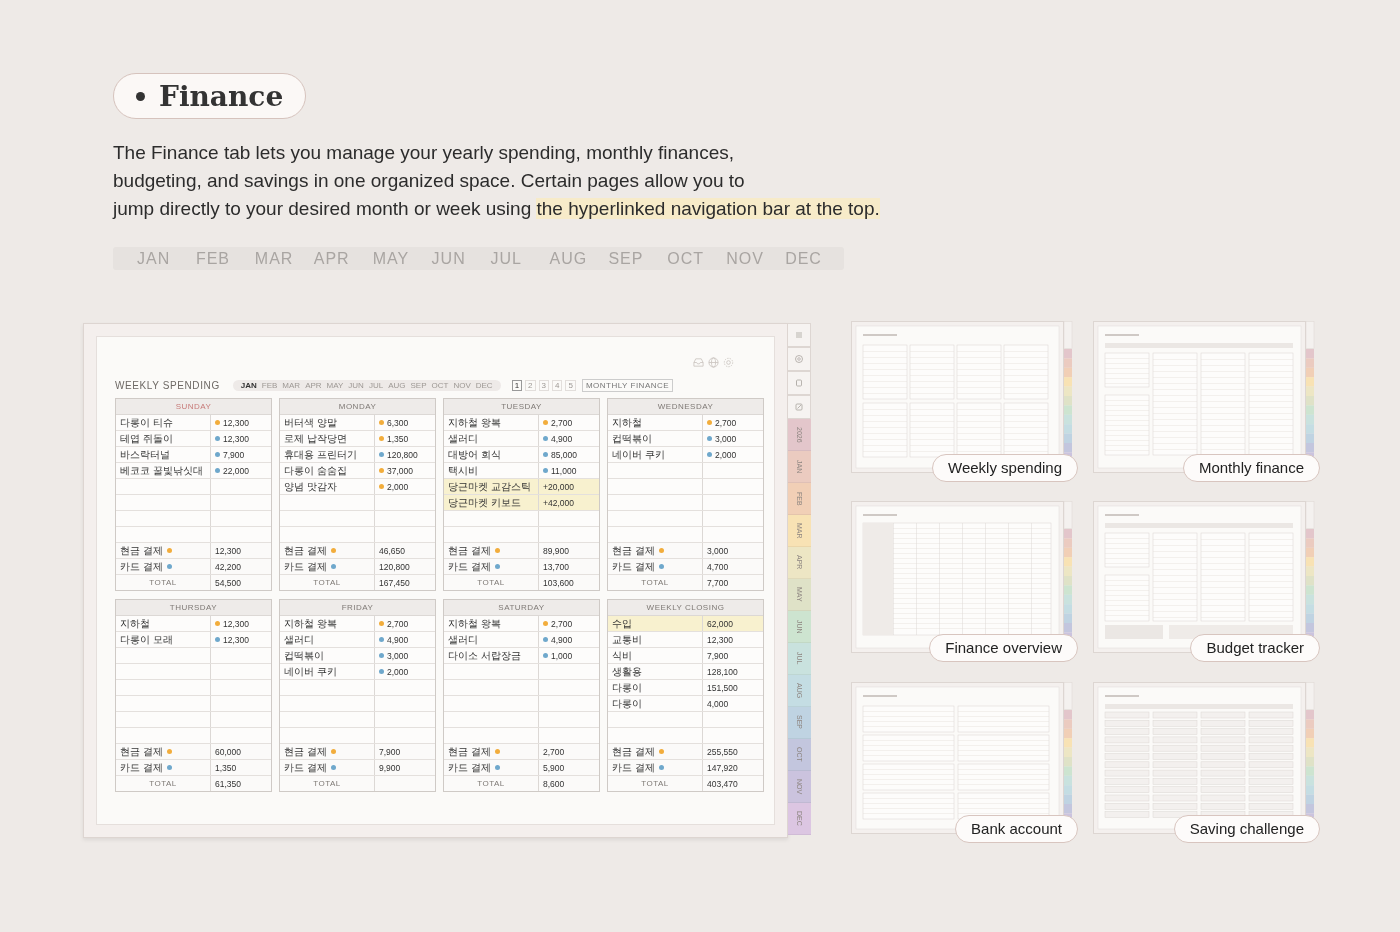 The height and width of the screenshot is (932, 1400). I want to click on month-link: SEP, so click(418, 385).